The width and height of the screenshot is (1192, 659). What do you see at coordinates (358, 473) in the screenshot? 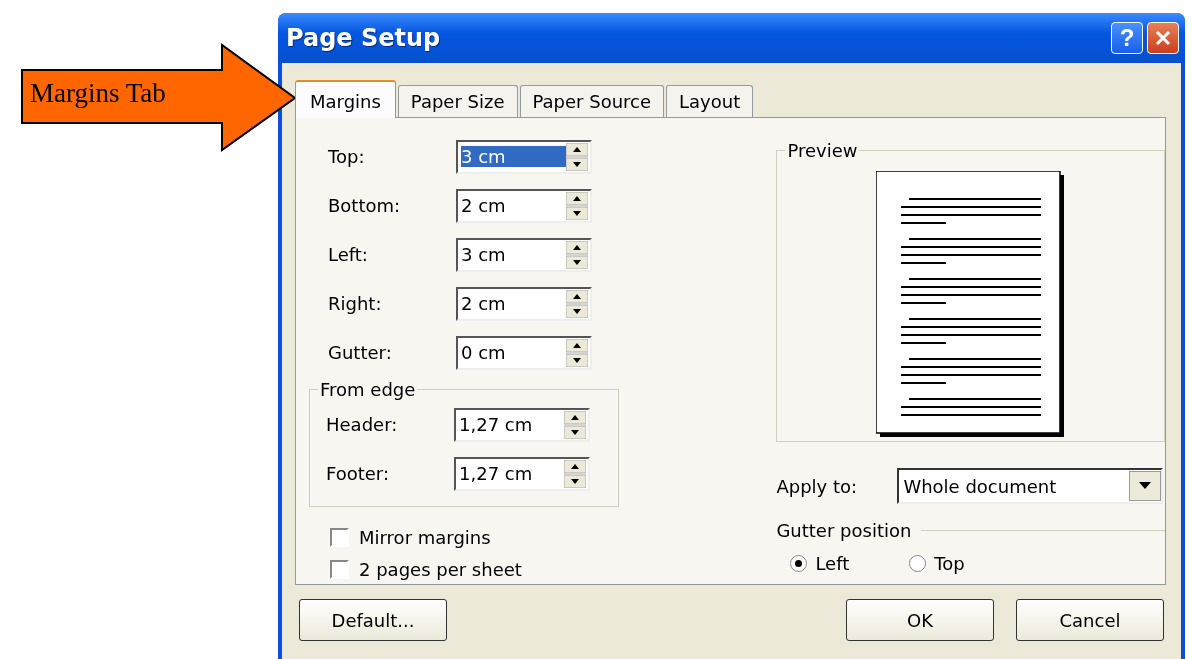
I see `field-label: Footer:` at bounding box center [358, 473].